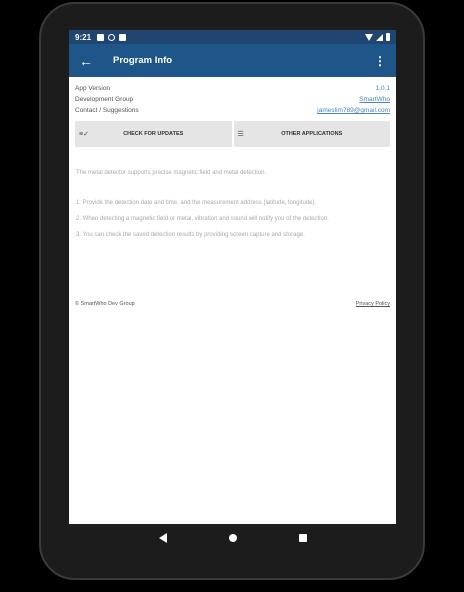  I want to click on other-apps-button: ☰ OTHER APPLICATIONS, so click(311, 134).